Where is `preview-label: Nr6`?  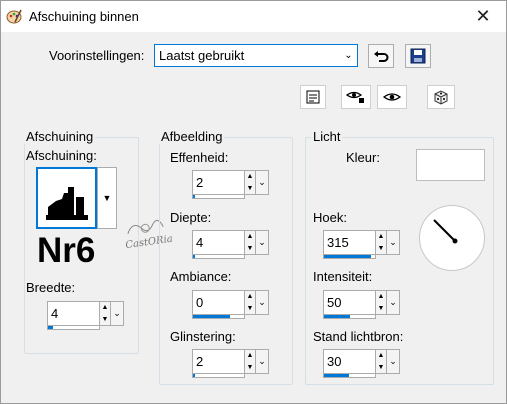 preview-label: Nr6 is located at coordinates (66, 250).